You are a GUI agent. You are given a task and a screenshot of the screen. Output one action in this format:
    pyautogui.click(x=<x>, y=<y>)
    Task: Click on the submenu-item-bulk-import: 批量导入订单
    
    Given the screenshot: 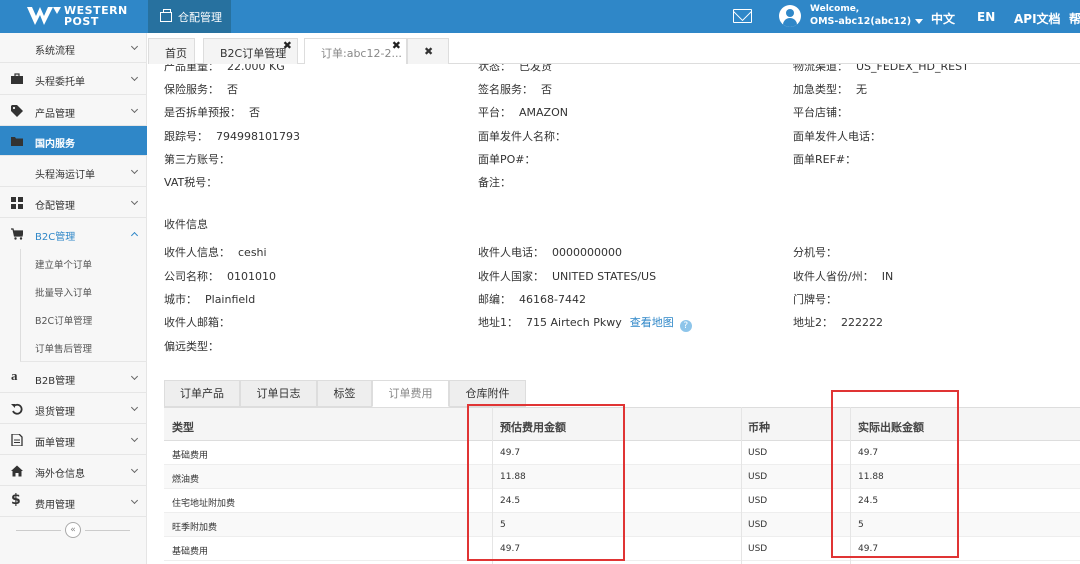 What is the action you would take?
    pyautogui.click(x=83, y=291)
    